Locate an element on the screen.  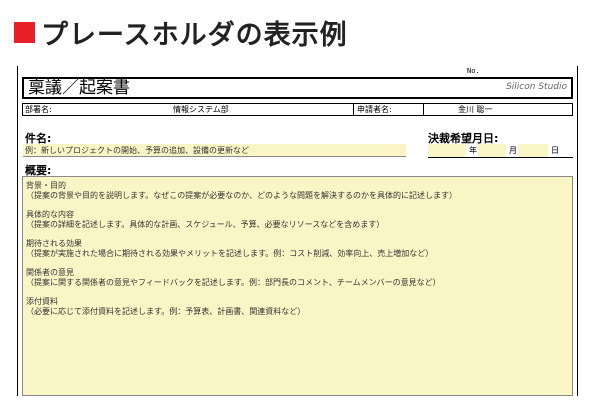
day-label: 日 is located at coordinates (555, 150).